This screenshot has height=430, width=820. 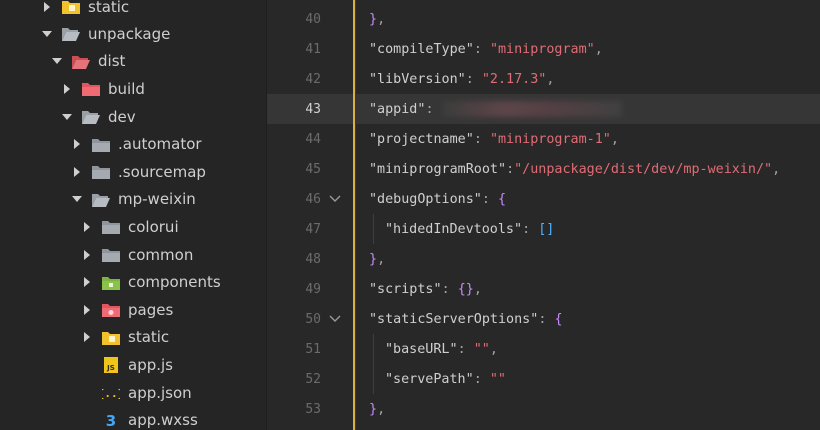 I want to click on code-line: 50 "staticServerOptions": {, so click(x=543, y=319).